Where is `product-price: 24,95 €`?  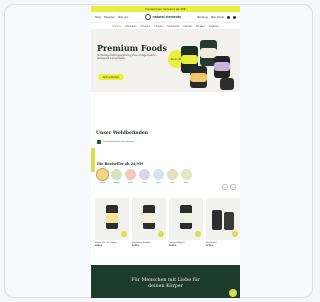 product-price: 24,95 € is located at coordinates (99, 245).